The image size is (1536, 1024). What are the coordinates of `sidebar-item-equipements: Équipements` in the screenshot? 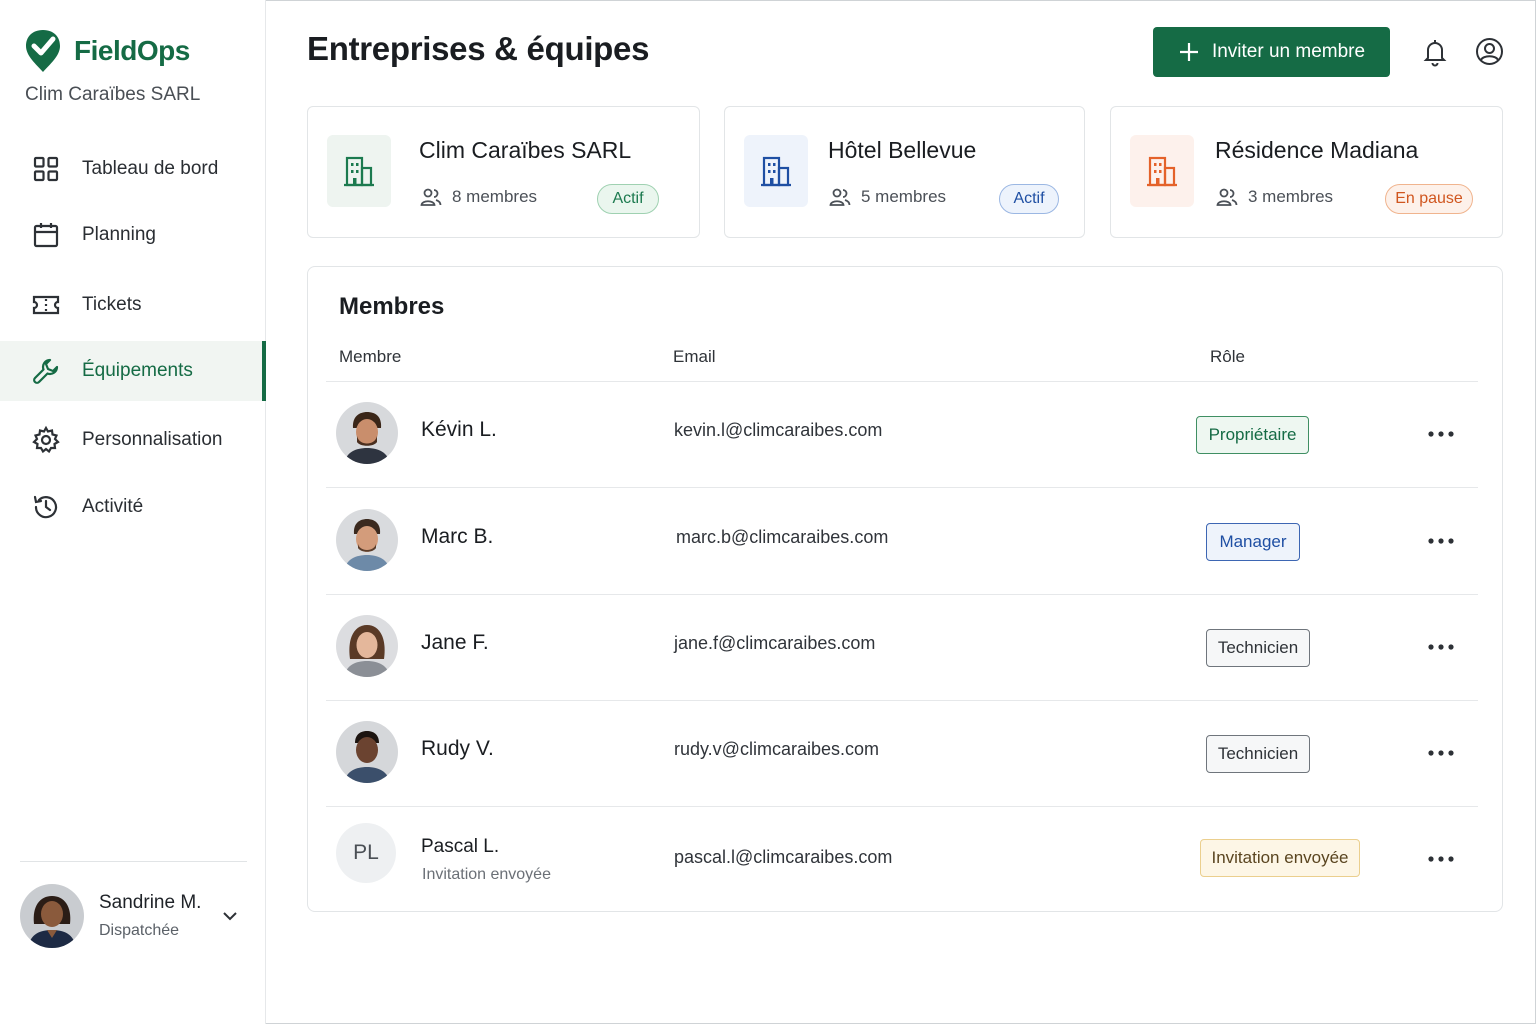 It's located at (133, 371).